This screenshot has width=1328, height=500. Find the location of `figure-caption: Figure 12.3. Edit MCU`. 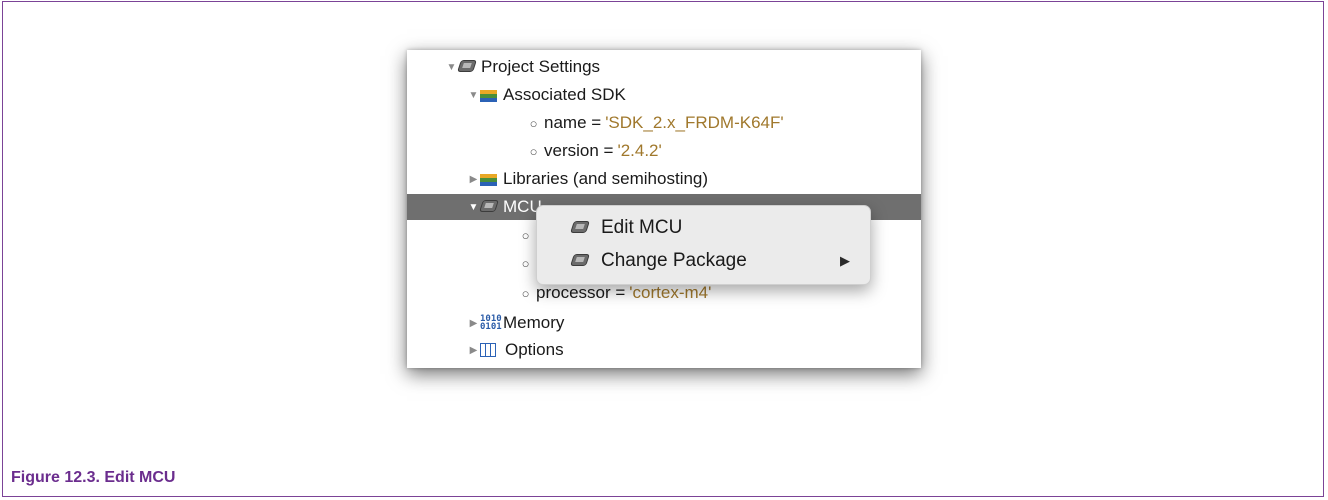

figure-caption: Figure 12.3. Edit MCU is located at coordinates (93, 477).